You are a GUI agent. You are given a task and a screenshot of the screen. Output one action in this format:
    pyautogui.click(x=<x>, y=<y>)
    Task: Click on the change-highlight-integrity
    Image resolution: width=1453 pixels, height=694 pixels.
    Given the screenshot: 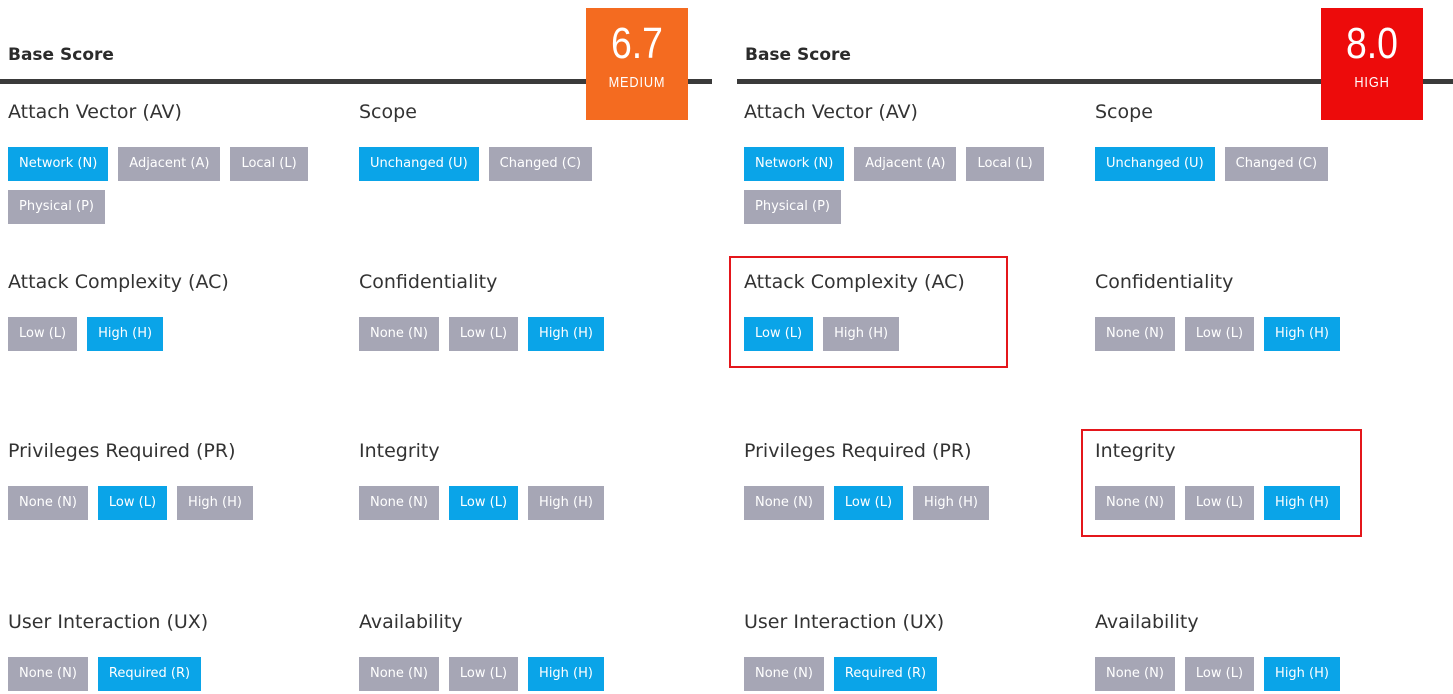 What is the action you would take?
    pyautogui.click(x=1221, y=483)
    